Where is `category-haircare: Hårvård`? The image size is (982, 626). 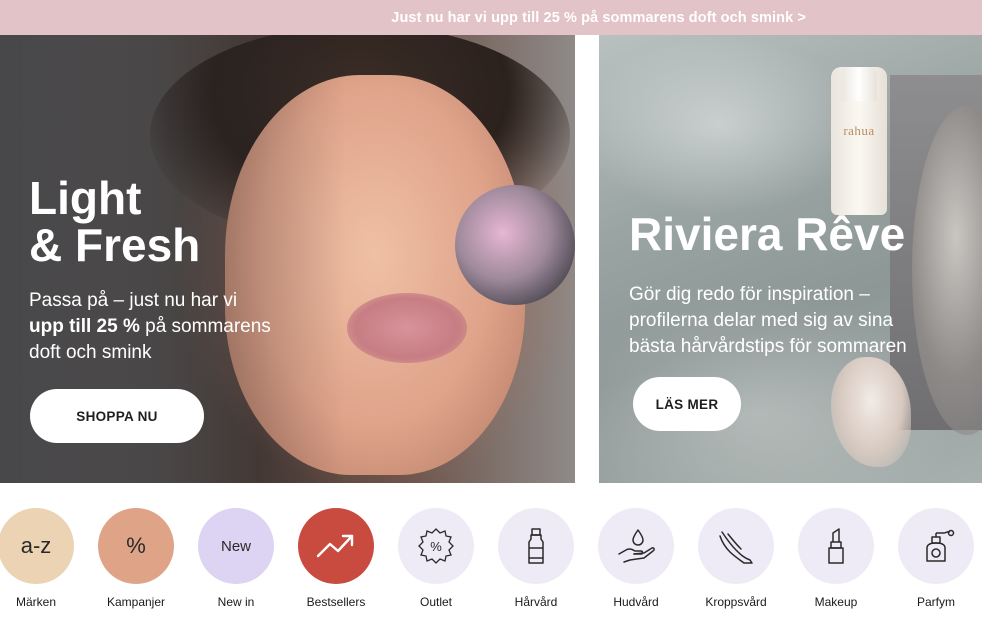 category-haircare: Hårvård is located at coordinates (536, 558).